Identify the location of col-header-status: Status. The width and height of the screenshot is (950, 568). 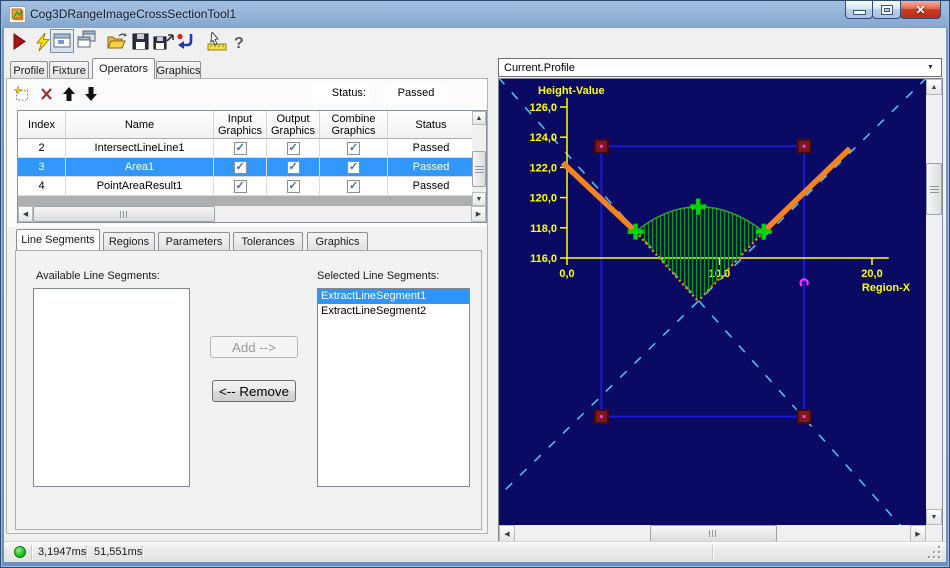
(431, 125).